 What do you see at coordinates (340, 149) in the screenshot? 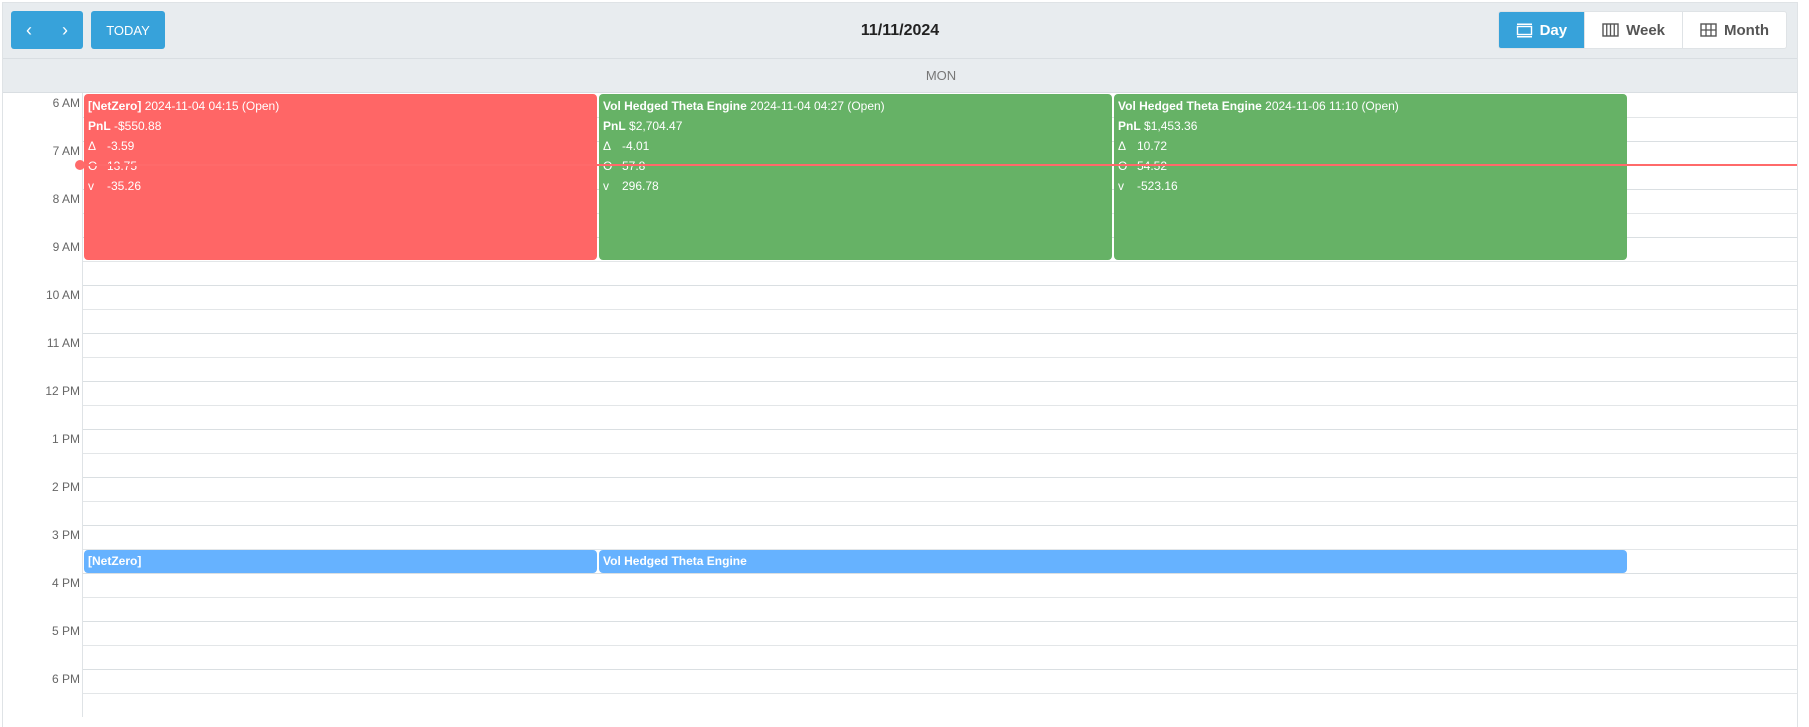
I see `greek-row: Δ -3.59` at bounding box center [340, 149].